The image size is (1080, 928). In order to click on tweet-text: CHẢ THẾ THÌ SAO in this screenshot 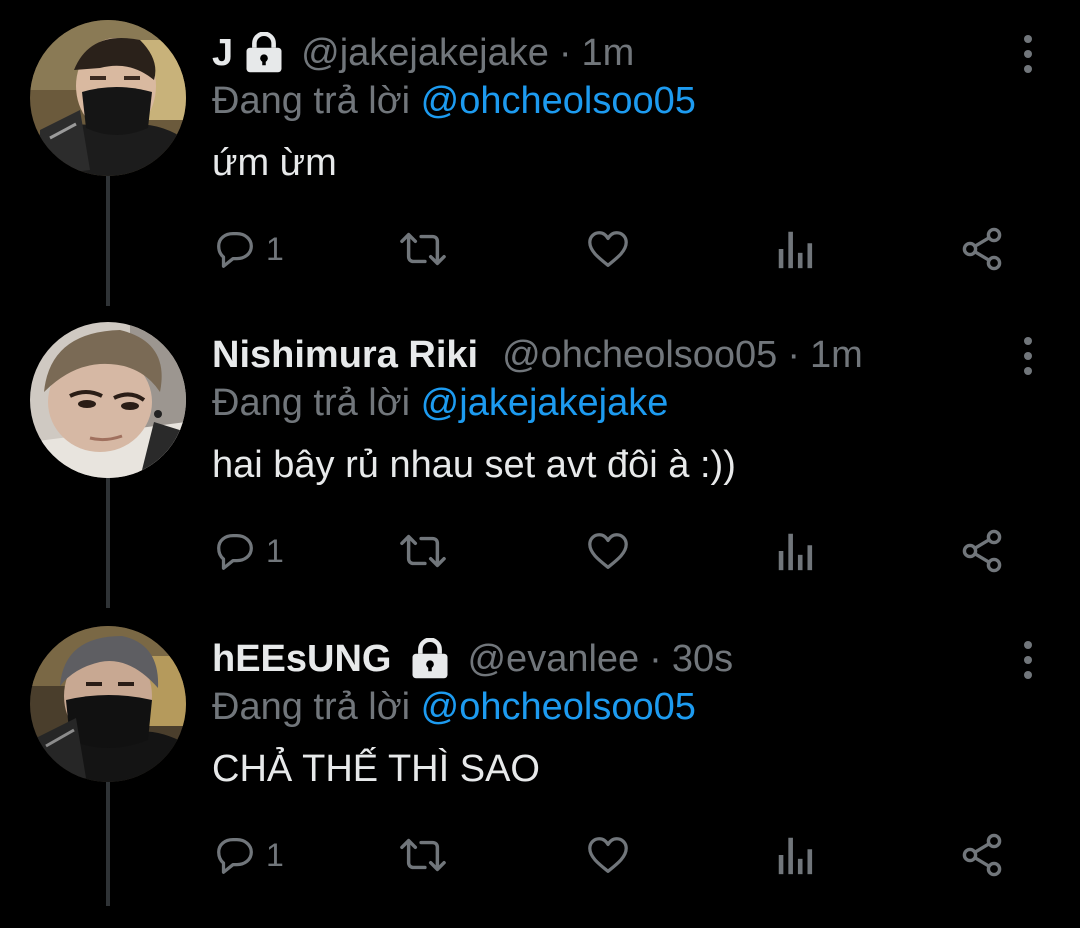, I will do `click(376, 769)`.